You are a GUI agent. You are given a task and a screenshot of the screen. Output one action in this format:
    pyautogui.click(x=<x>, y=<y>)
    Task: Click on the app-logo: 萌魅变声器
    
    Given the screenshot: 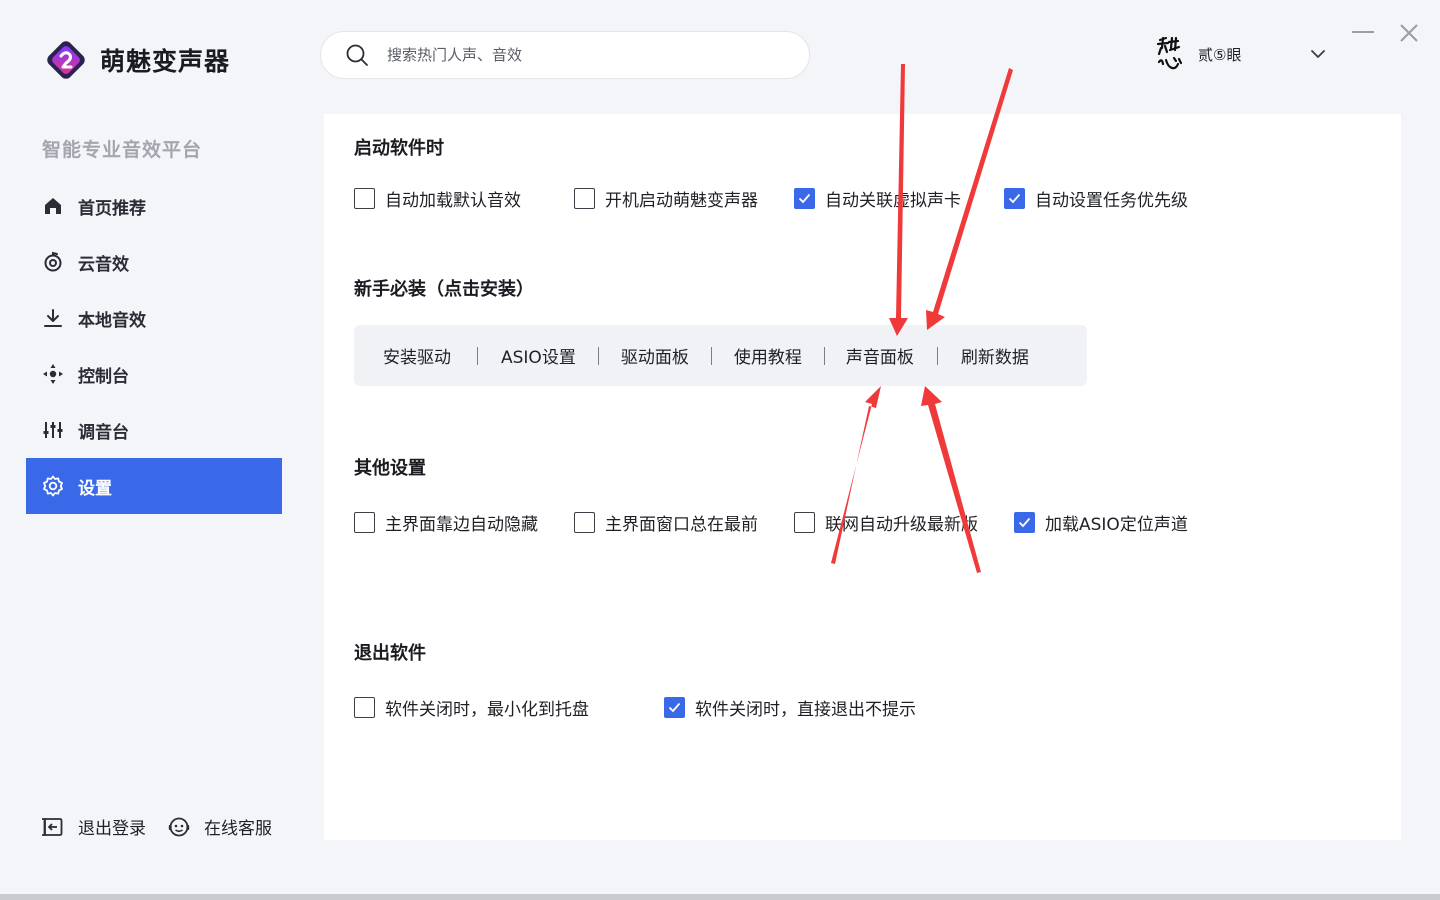 What is the action you would take?
    pyautogui.click(x=137, y=60)
    